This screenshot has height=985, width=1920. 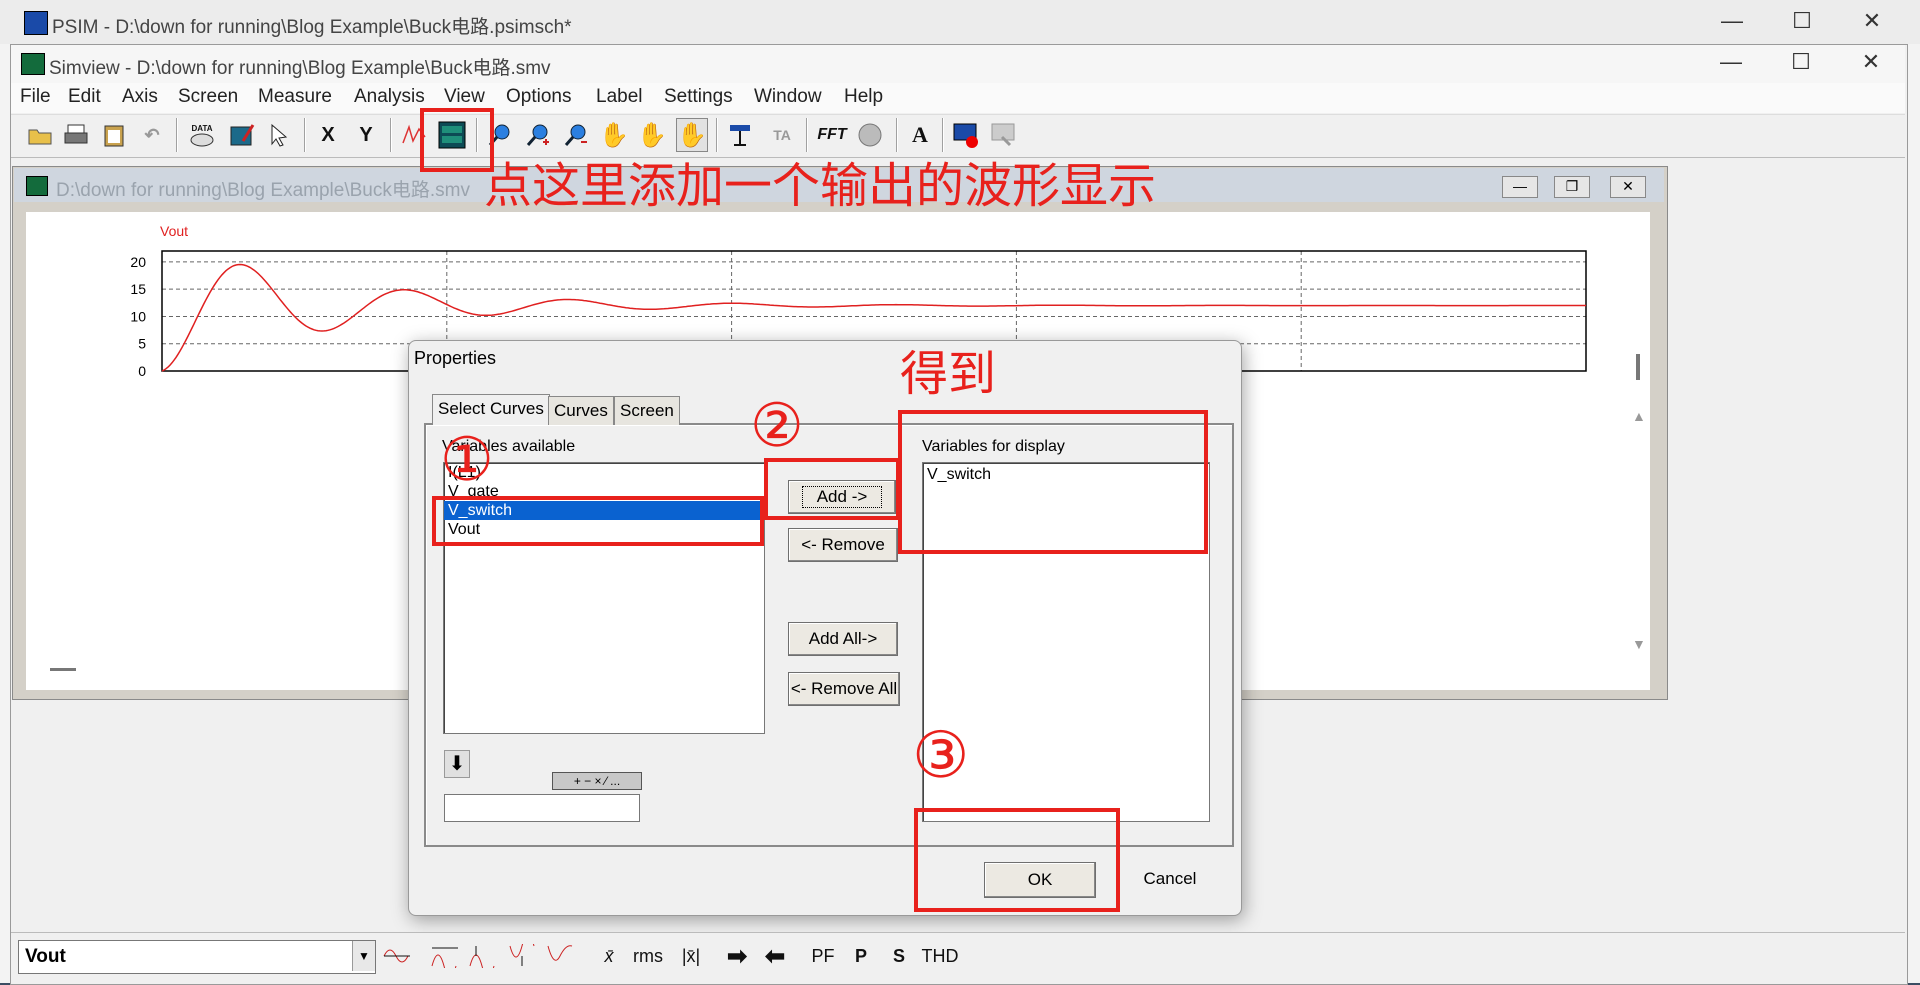 I want to click on tab-screen: Screen, so click(x=647, y=410).